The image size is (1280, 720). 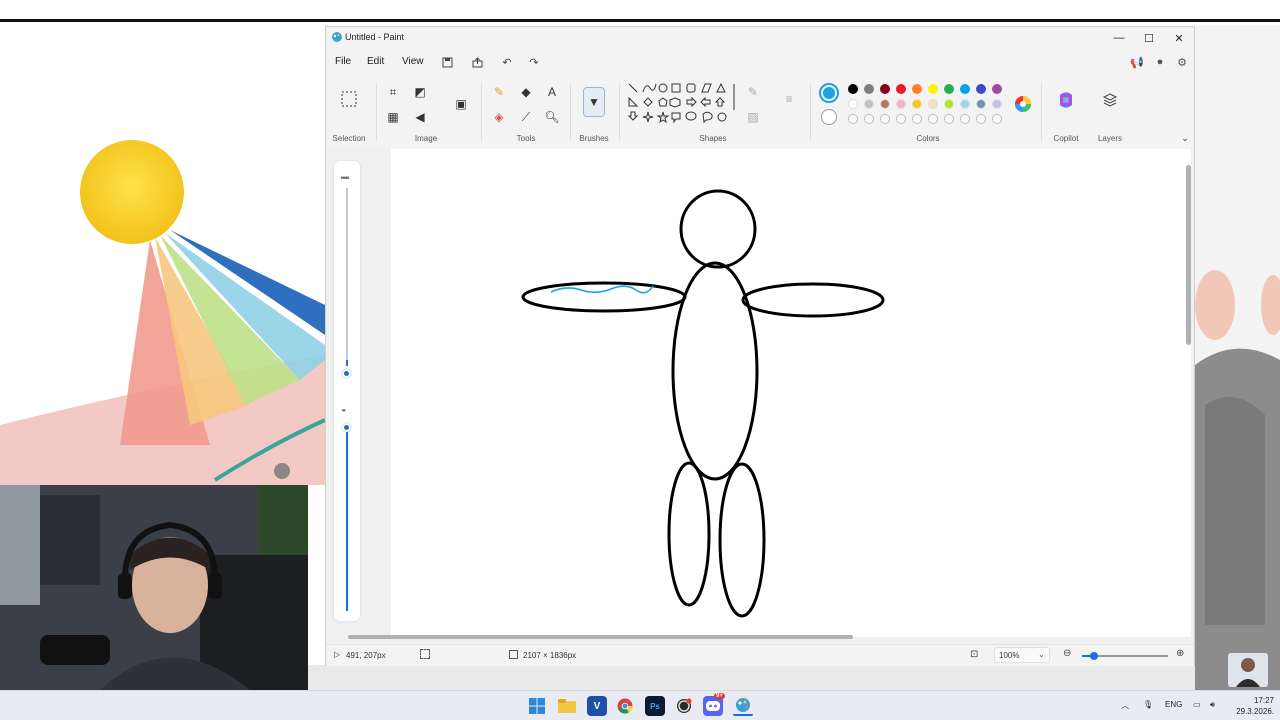 I want to click on visual-studio-icon: V, so click(x=597, y=706).